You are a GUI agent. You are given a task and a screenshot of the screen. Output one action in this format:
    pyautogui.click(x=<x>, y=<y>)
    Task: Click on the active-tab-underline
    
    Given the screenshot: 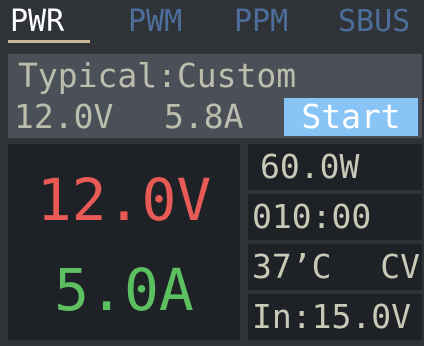 What is the action you would take?
    pyautogui.click(x=49, y=41)
    